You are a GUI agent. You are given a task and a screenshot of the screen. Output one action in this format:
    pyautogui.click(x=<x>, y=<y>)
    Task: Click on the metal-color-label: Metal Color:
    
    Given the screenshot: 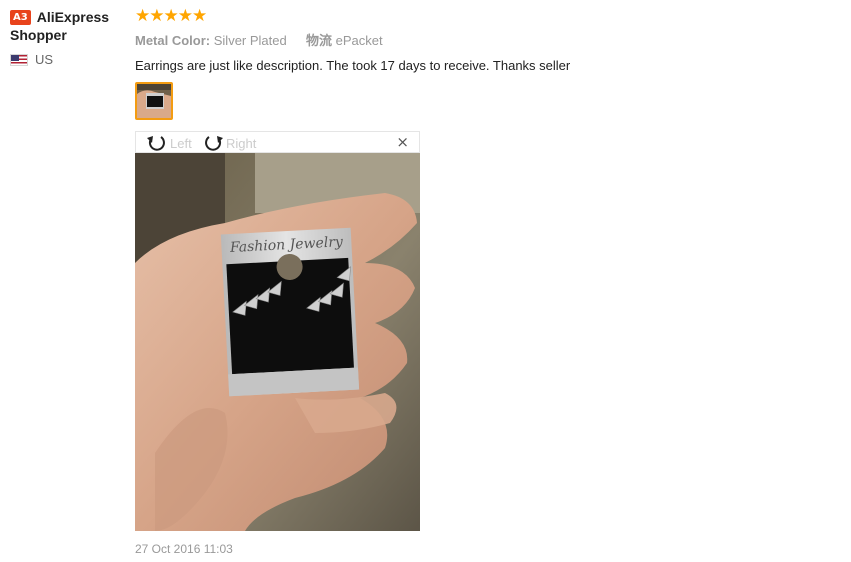 What is the action you would take?
    pyautogui.click(x=173, y=40)
    